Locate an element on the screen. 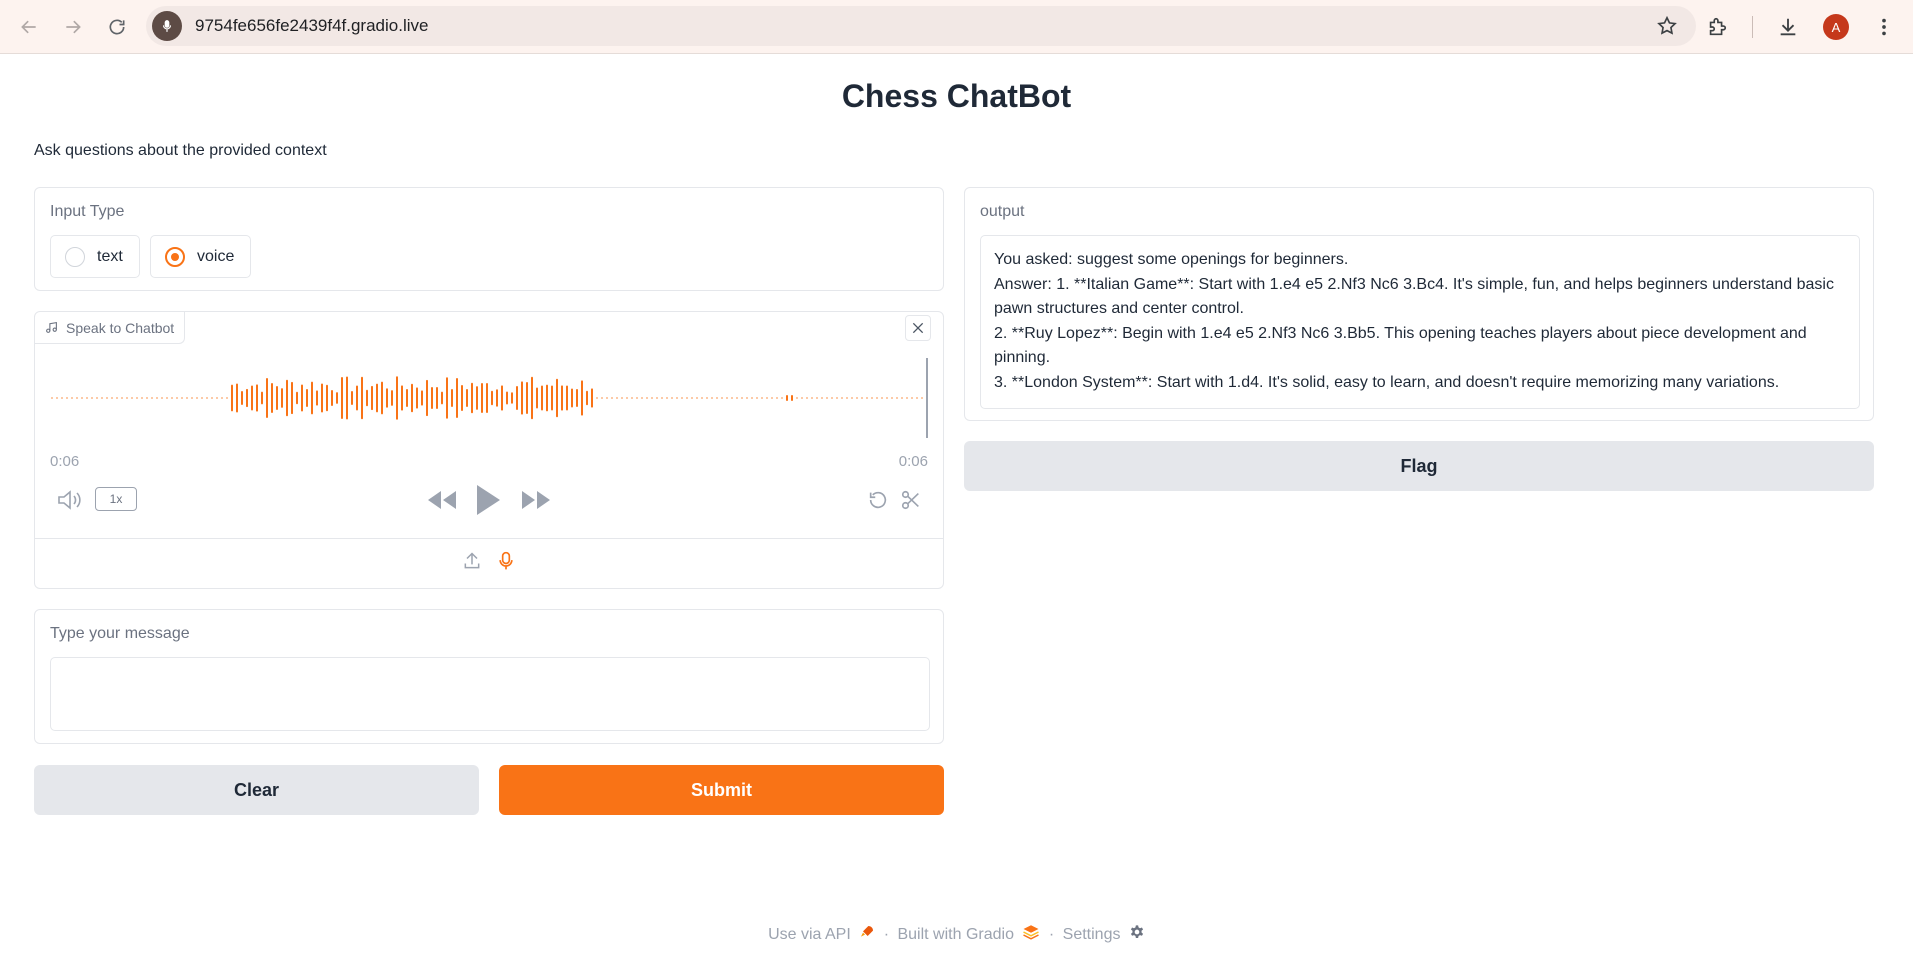 Image resolution: width=1913 pixels, height=962 pixels. duration-time: 0:06 is located at coordinates (913, 461).